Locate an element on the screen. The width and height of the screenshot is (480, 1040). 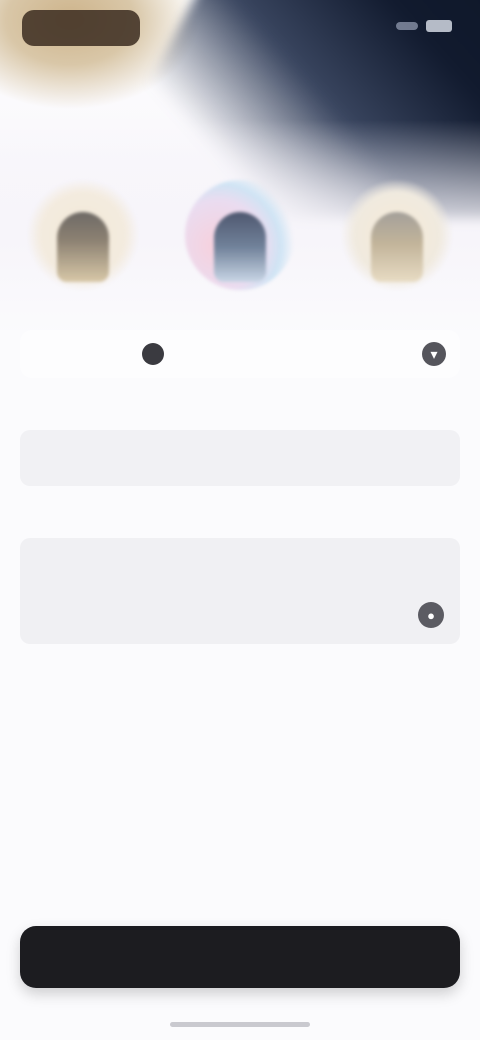
home-indicator is located at coordinates (240, 1024).